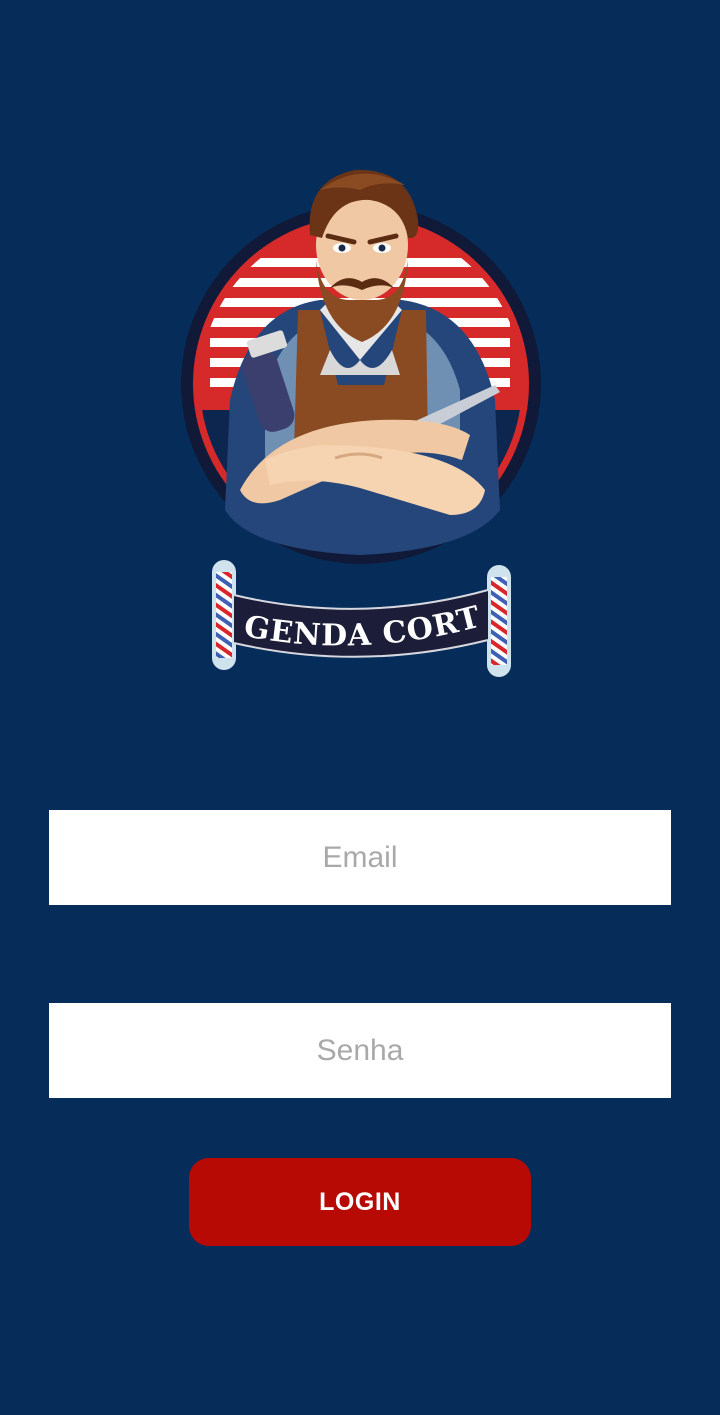  I want to click on login-button: LOGIN, so click(360, 1202).